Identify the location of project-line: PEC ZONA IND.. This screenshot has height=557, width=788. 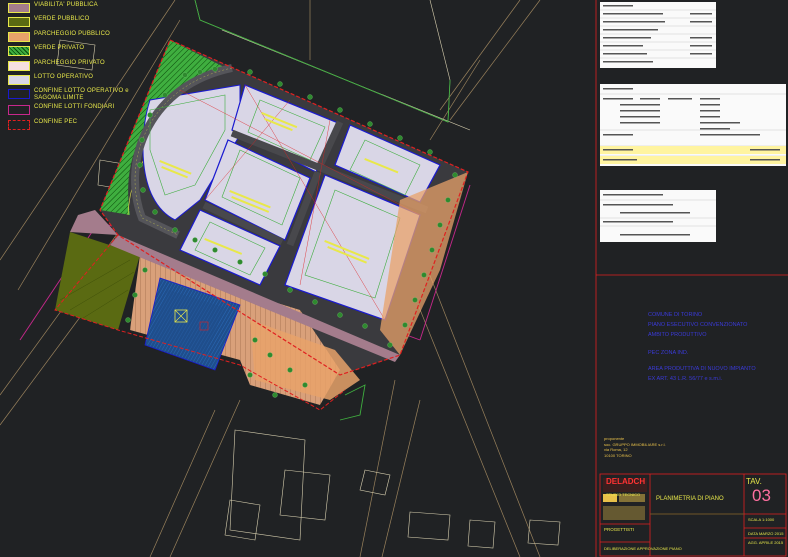
(668, 353).